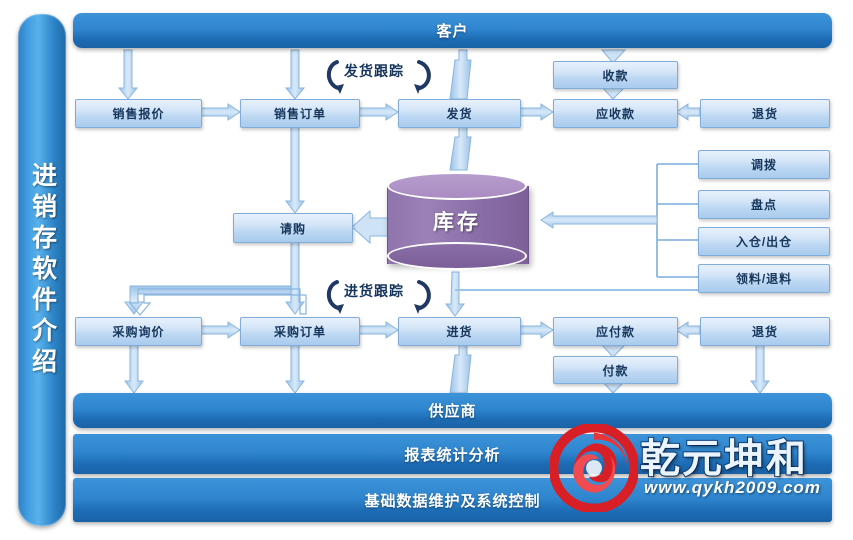 This screenshot has width=853, height=540. I want to click on node-material-issue-return: 领料/退料, so click(764, 278).